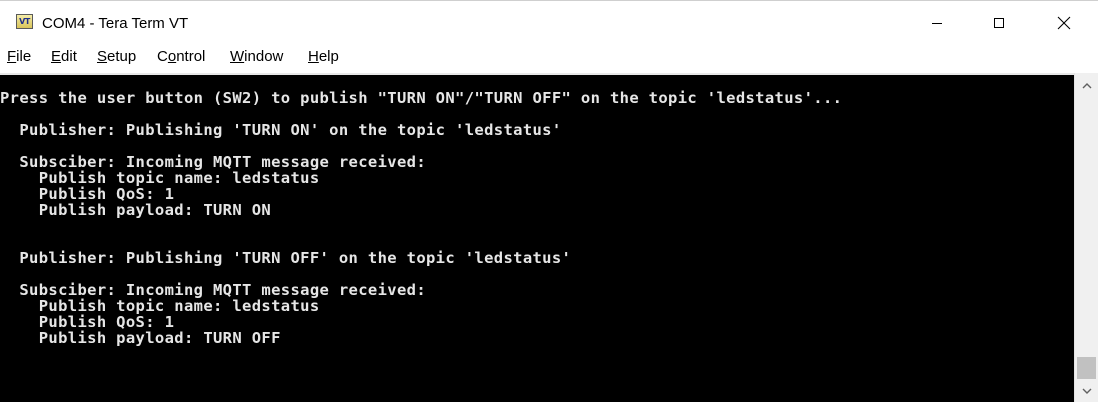 This screenshot has height=402, width=1098. Describe the element at coordinates (136, 210) in the screenshot. I see `terminal-line: Publish payload: TURN ON` at that location.